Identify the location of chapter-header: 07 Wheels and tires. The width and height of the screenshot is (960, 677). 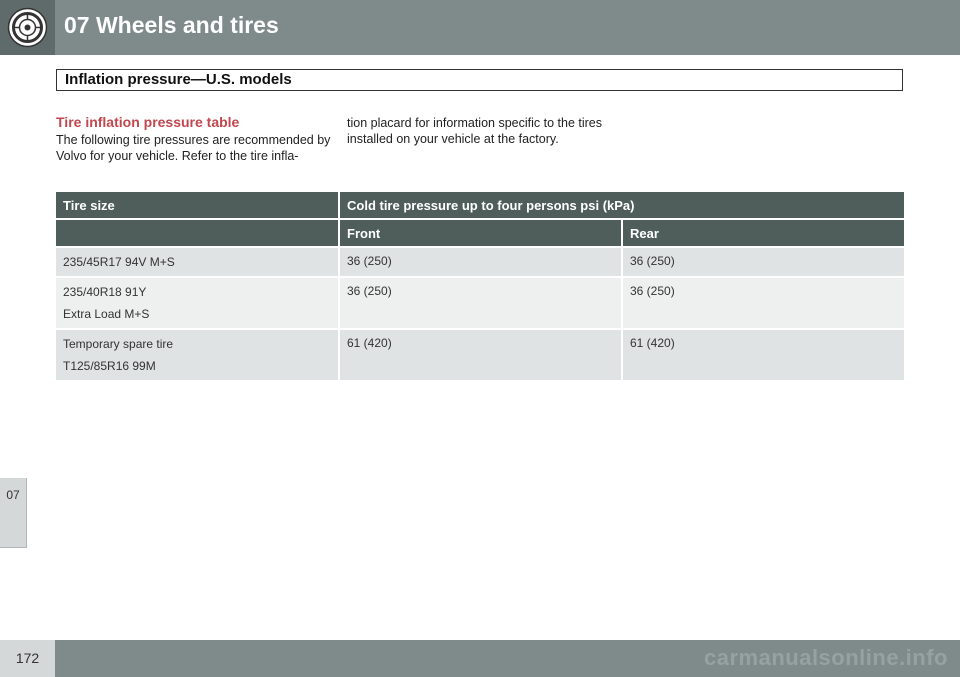
(480, 27).